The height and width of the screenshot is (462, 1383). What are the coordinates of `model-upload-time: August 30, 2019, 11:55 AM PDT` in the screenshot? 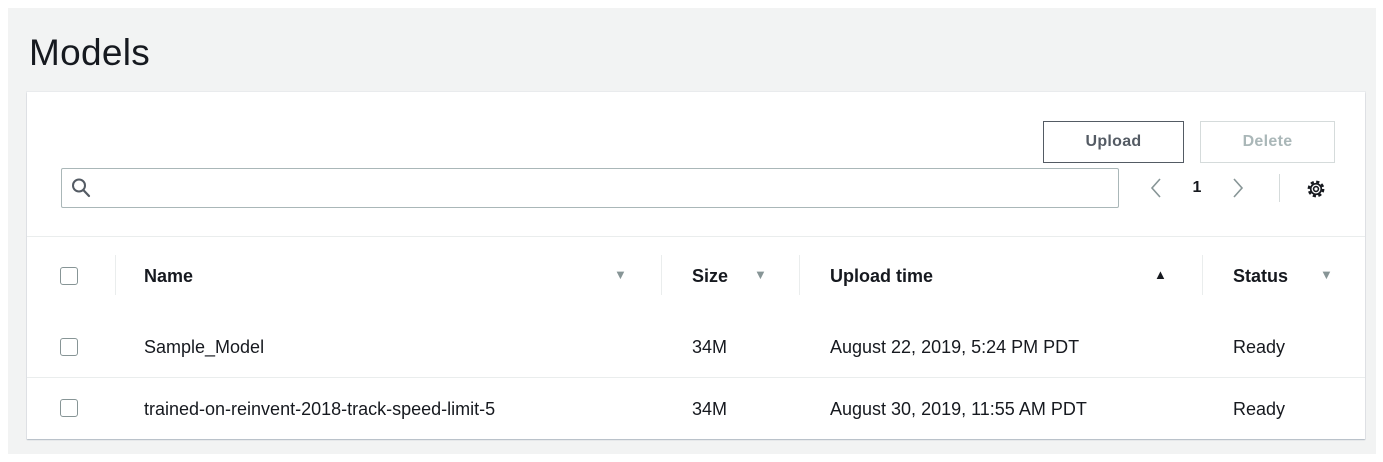 It's located at (958, 408).